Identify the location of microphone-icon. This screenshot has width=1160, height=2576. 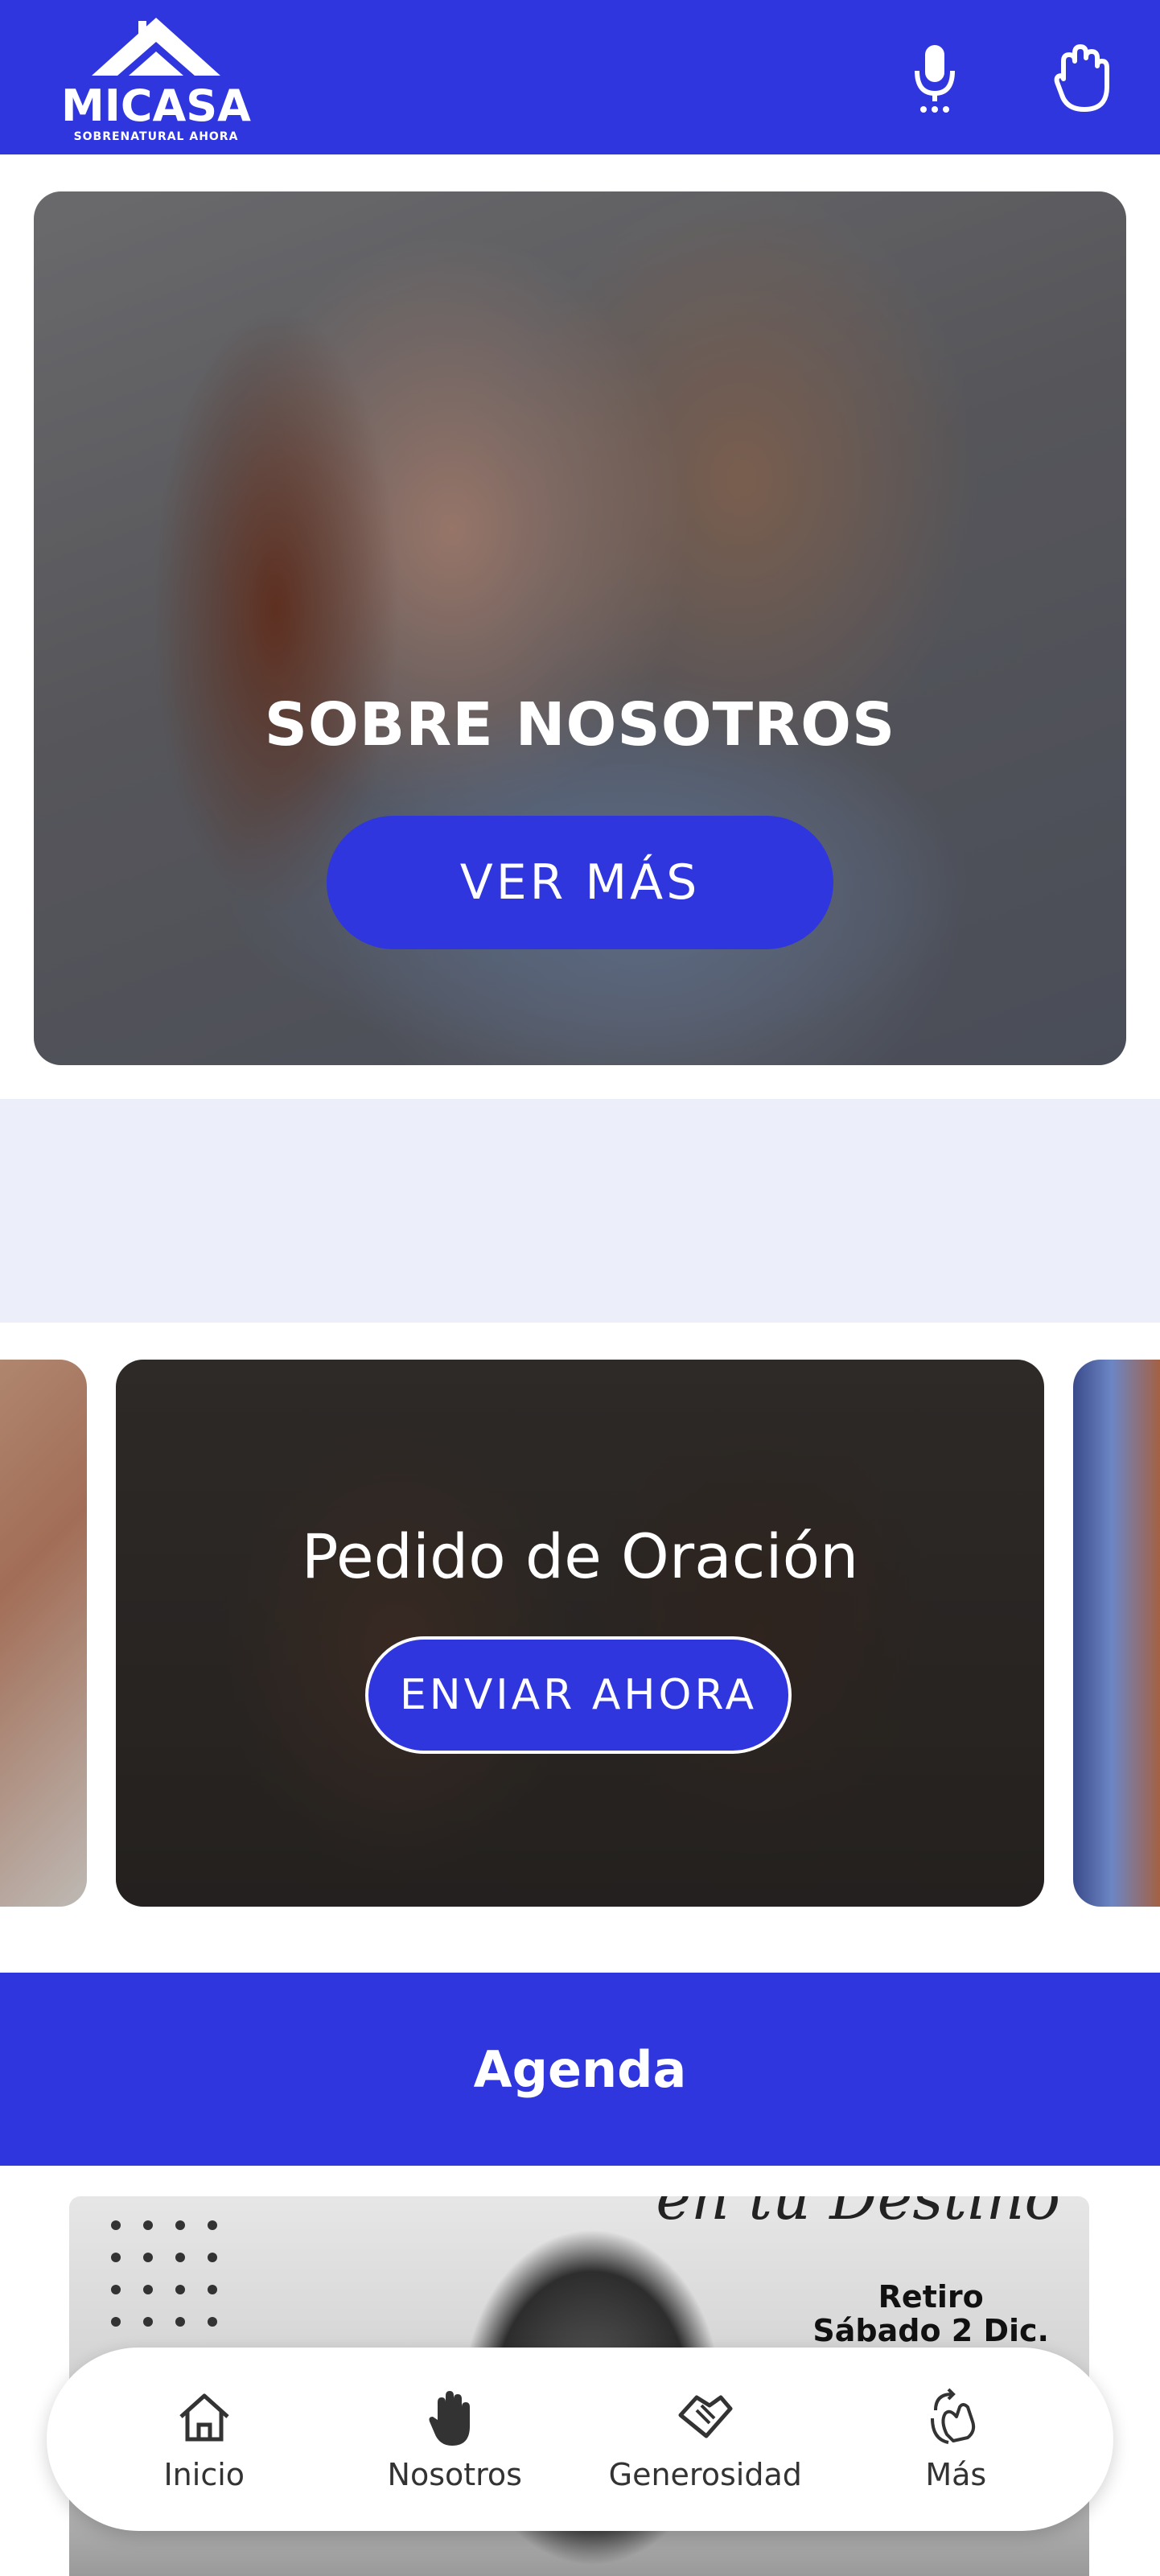
(935, 78).